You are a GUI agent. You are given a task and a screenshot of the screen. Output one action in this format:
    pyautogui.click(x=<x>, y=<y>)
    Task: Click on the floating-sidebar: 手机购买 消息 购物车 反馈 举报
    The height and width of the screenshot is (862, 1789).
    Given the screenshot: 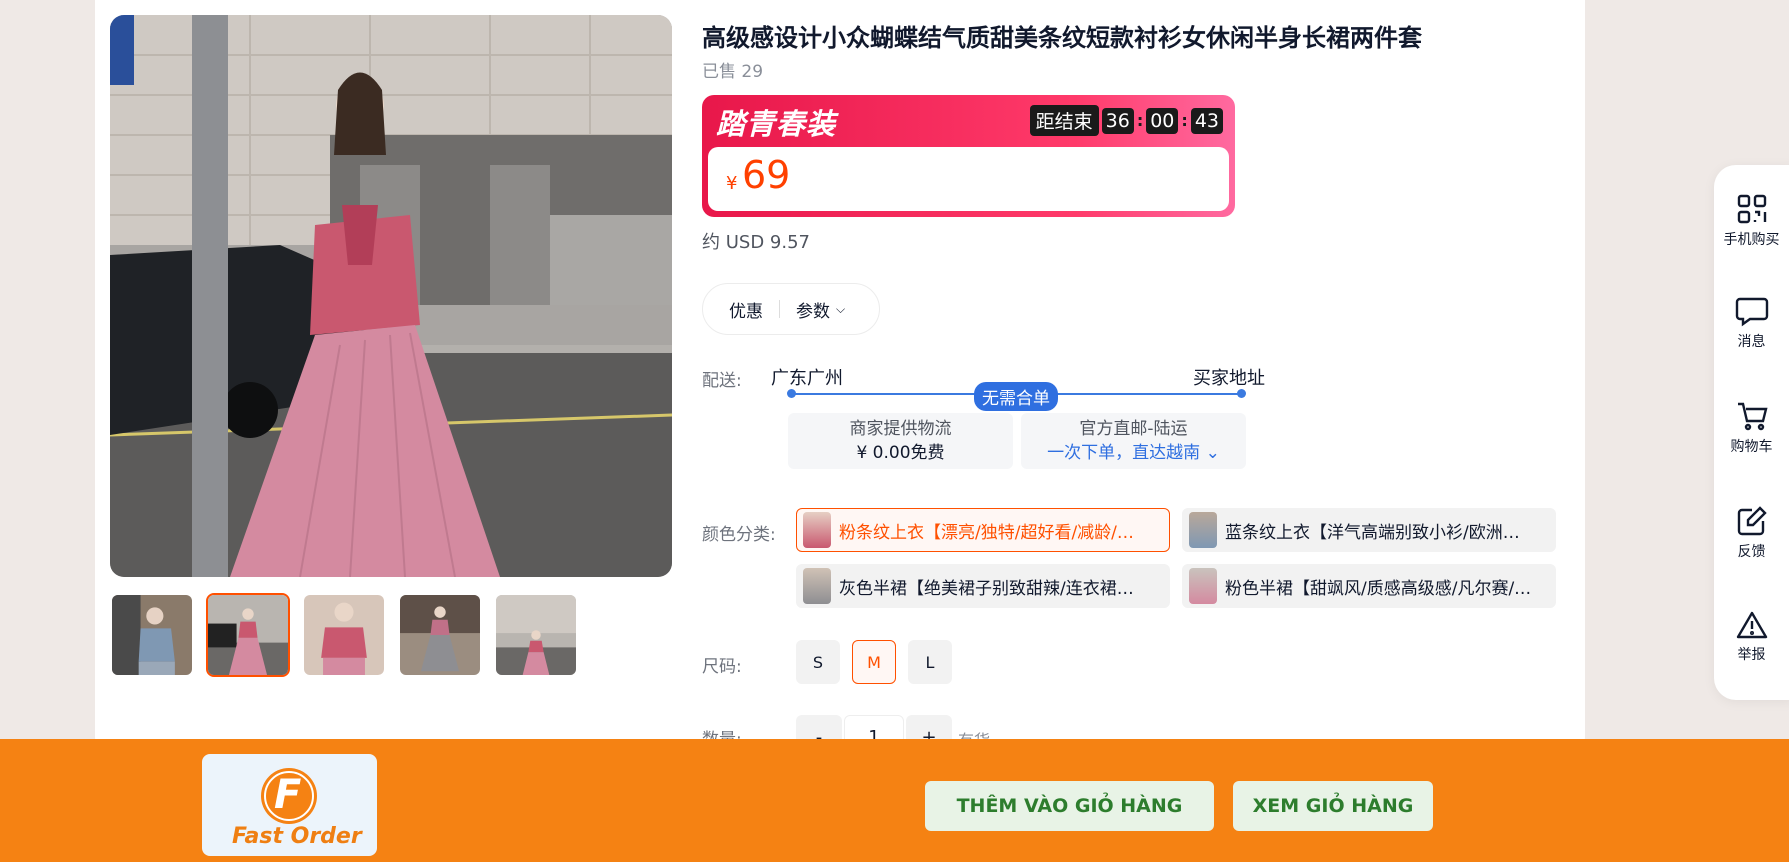 What is the action you would take?
    pyautogui.click(x=1751, y=432)
    